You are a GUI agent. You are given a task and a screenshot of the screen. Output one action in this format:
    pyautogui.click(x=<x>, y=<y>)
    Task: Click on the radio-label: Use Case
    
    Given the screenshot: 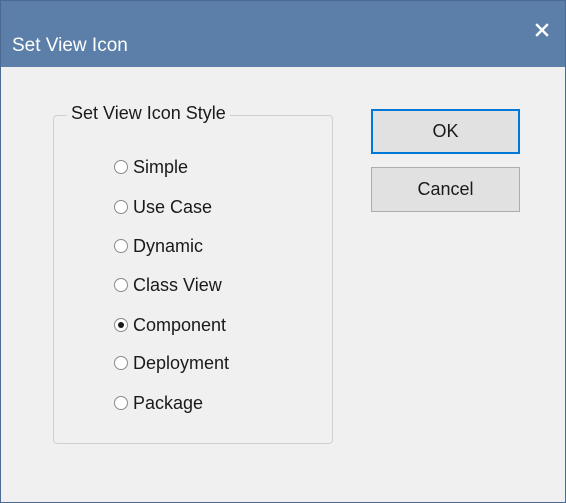 What is the action you would take?
    pyautogui.click(x=173, y=206)
    